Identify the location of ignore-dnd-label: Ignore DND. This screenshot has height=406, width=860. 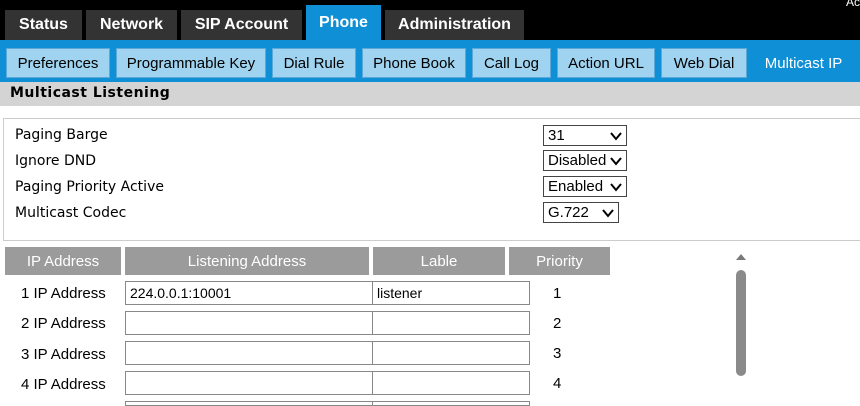
(55, 161).